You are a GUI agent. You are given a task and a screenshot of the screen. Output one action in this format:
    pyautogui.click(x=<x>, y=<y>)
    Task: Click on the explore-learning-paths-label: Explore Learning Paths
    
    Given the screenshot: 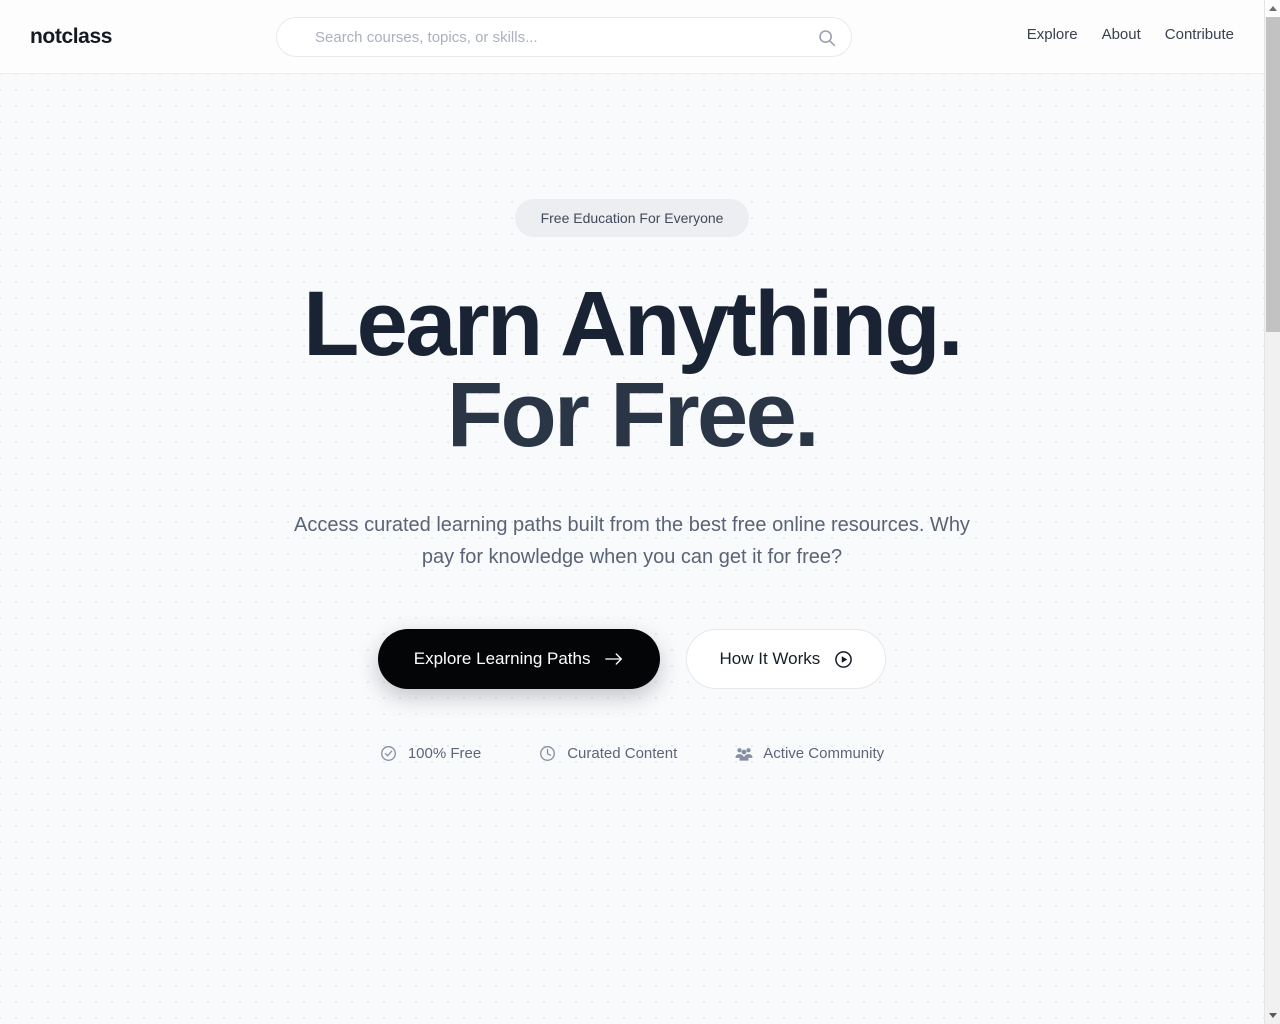 What is the action you would take?
    pyautogui.click(x=502, y=659)
    